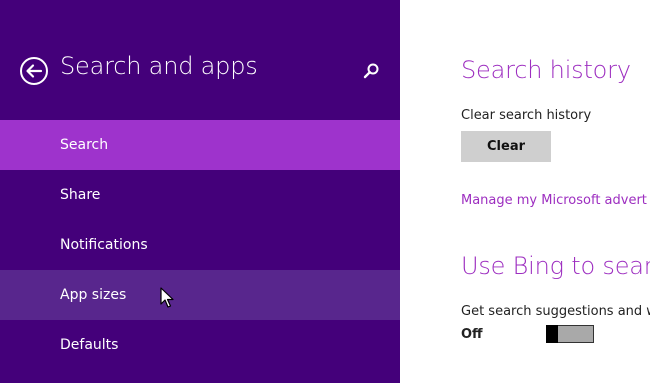 This screenshot has height=383, width=650. What do you see at coordinates (555, 266) in the screenshot?
I see `bing-heading: Use Bing to searc` at bounding box center [555, 266].